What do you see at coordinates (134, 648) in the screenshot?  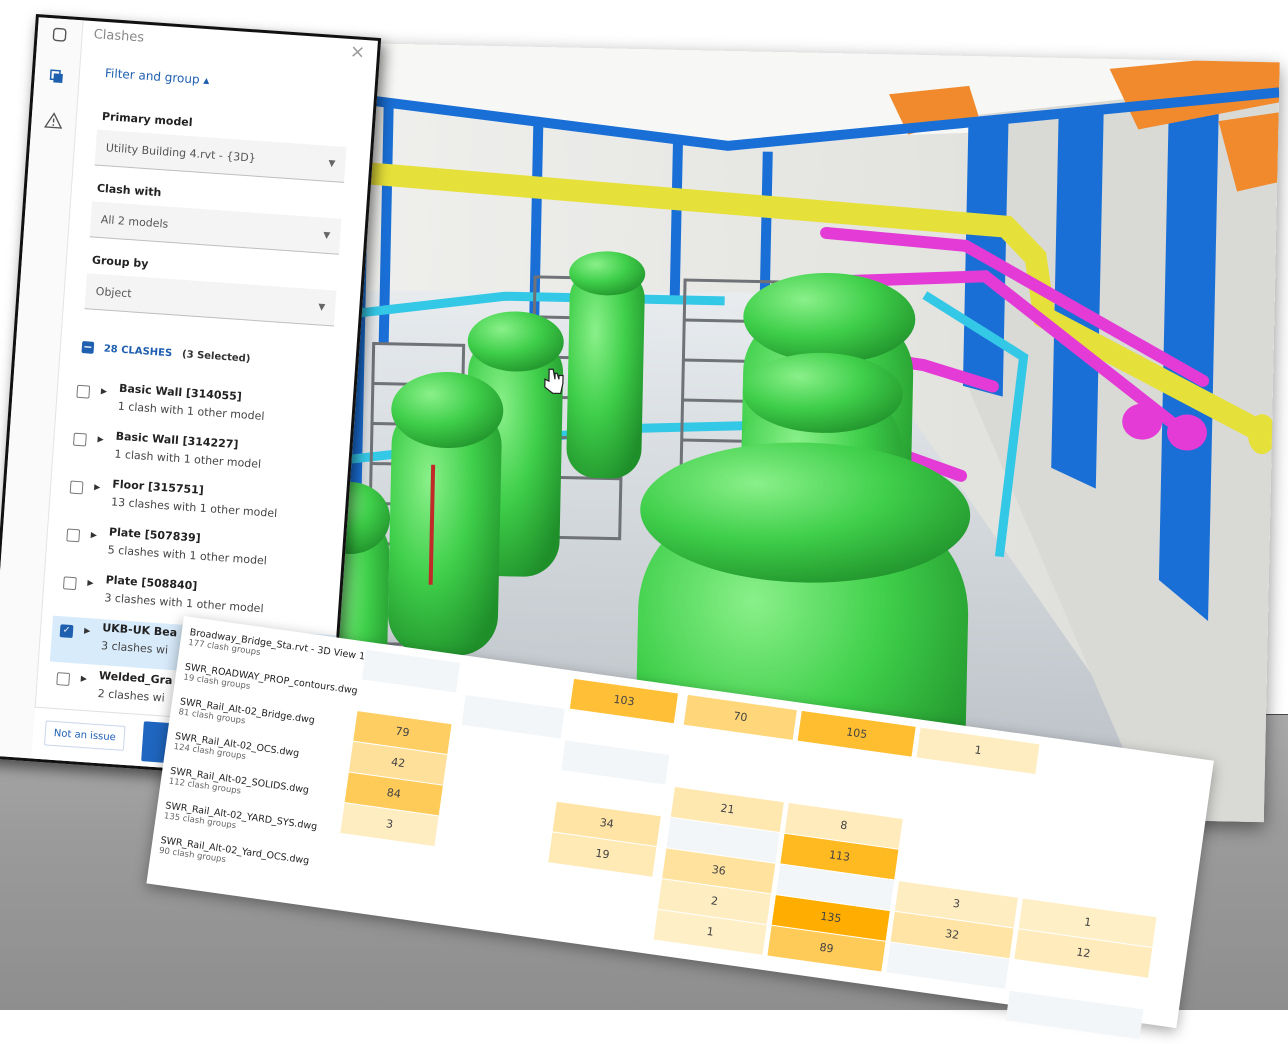 I see `clash-item-summary: 3 clashes wi` at bounding box center [134, 648].